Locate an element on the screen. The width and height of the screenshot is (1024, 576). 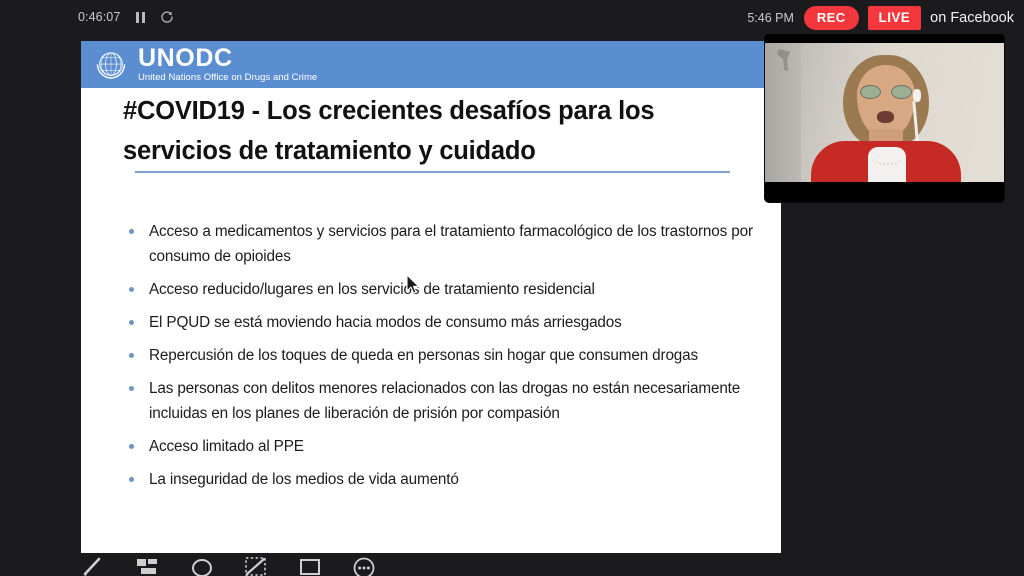
wall-clock: 5:46 PM is located at coordinates (770, 18).